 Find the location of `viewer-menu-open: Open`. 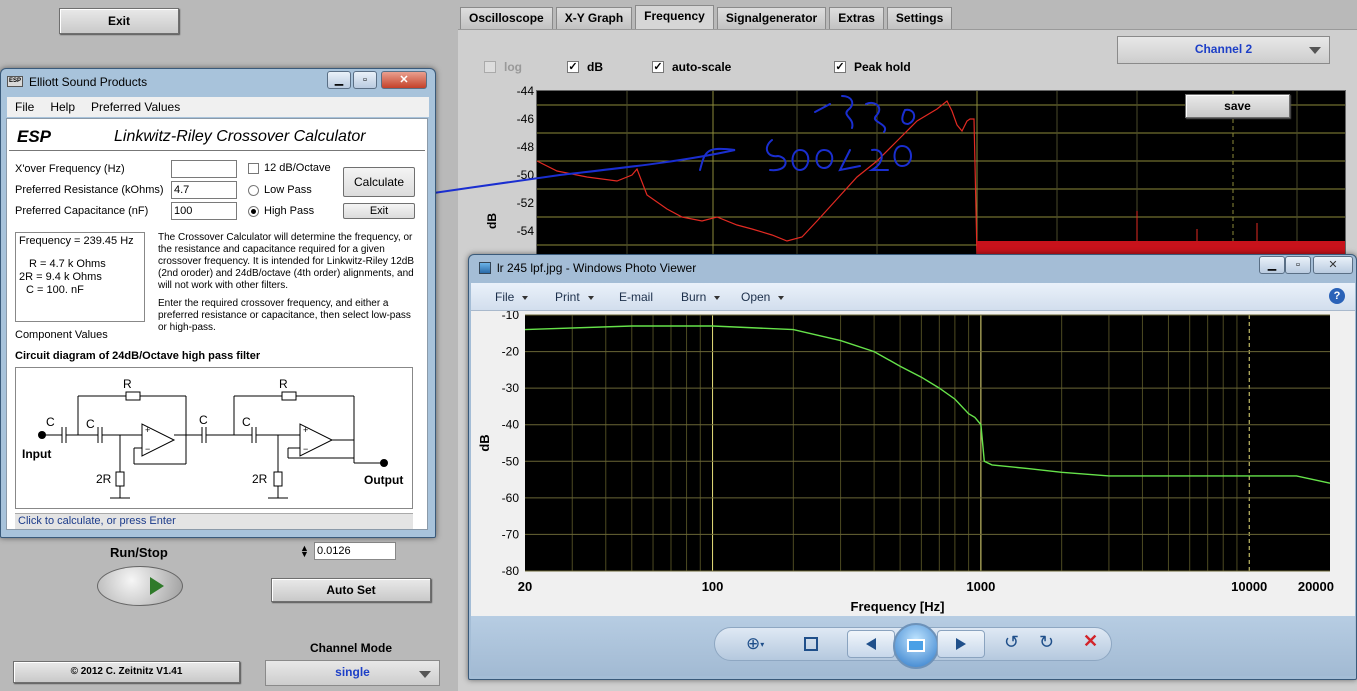

viewer-menu-open: Open is located at coordinates (763, 297).